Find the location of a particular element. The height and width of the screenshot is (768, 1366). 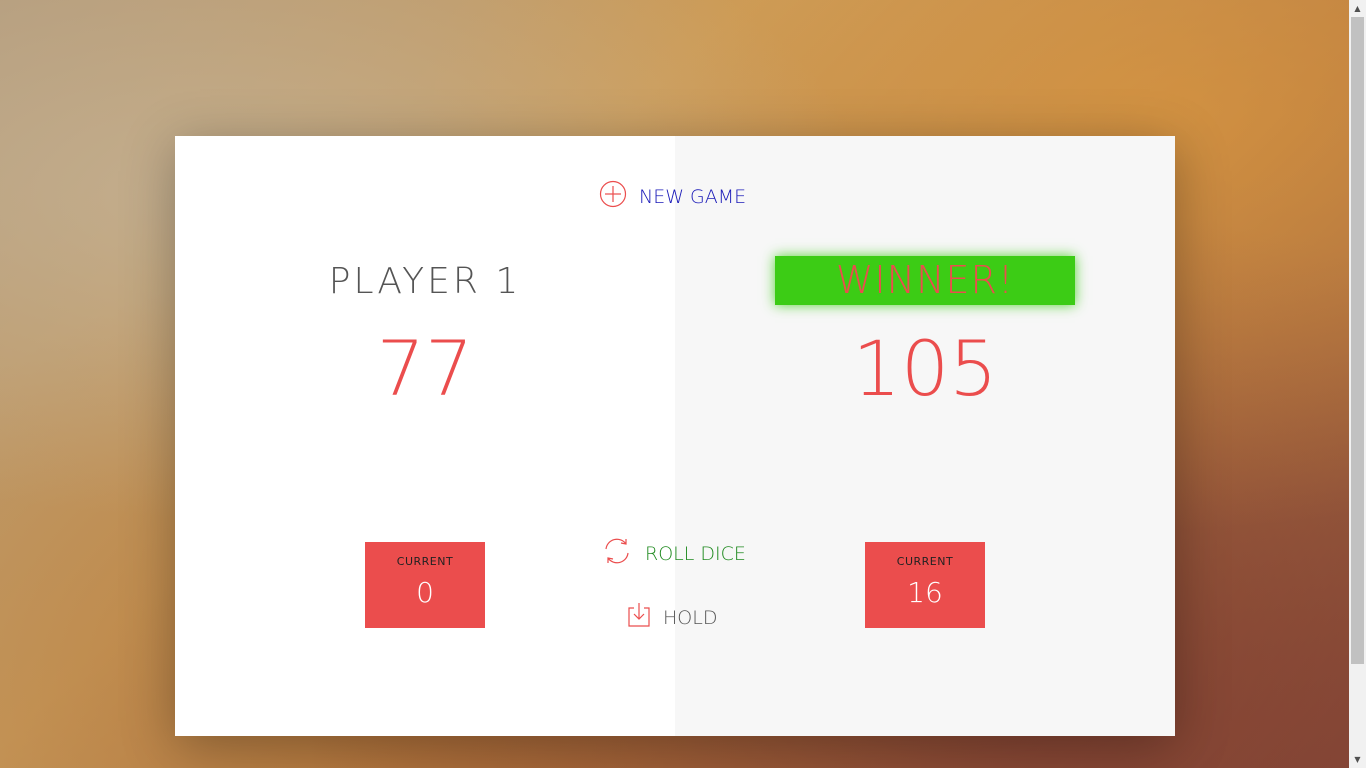

page-scrollbar: ▲ ▼ is located at coordinates (1357, 384).